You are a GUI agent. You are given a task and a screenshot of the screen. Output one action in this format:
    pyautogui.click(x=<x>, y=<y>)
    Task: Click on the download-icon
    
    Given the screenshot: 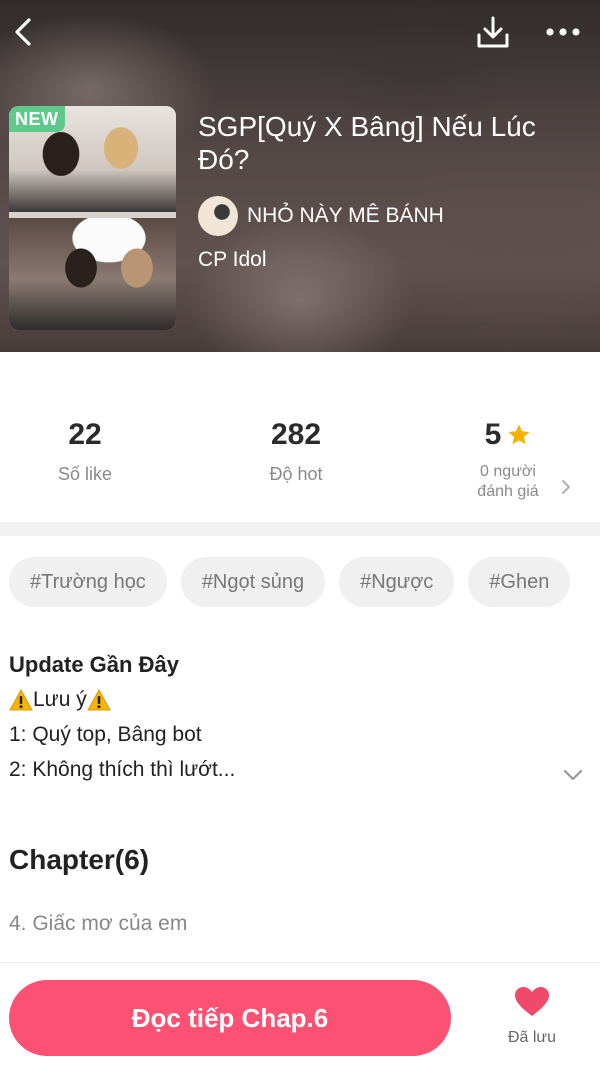 What is the action you would take?
    pyautogui.click(x=493, y=32)
    